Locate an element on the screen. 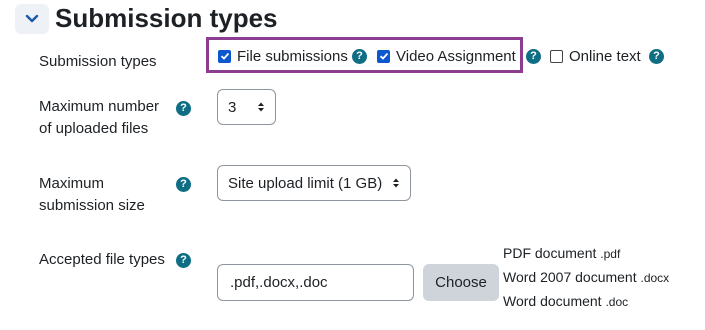  file-type-item: Word 2007 document .docx is located at coordinates (586, 278).